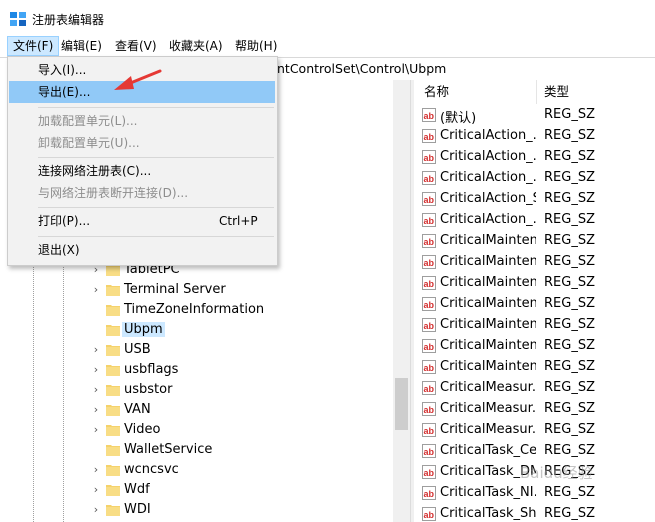 This screenshot has height=522, width=655. I want to click on menu-print-shortcut: Ctrl+P, so click(238, 221).